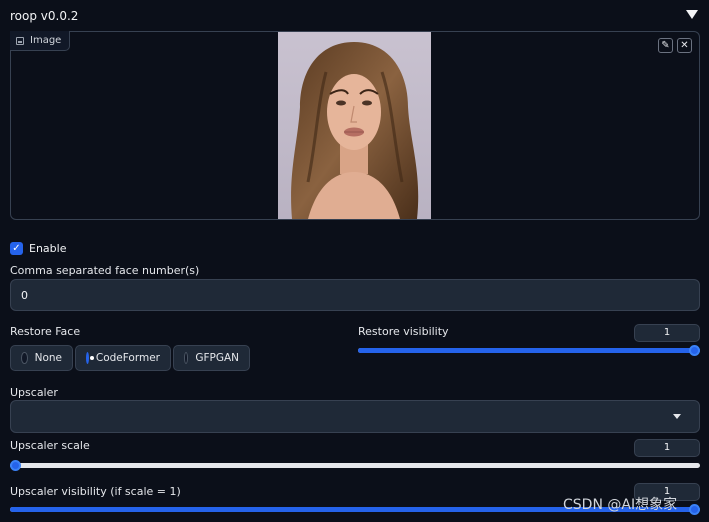  Describe the element at coordinates (95, 491) in the screenshot. I see `upscaler-visibility-label: Upscaler visibility (if scale = 1)` at that location.